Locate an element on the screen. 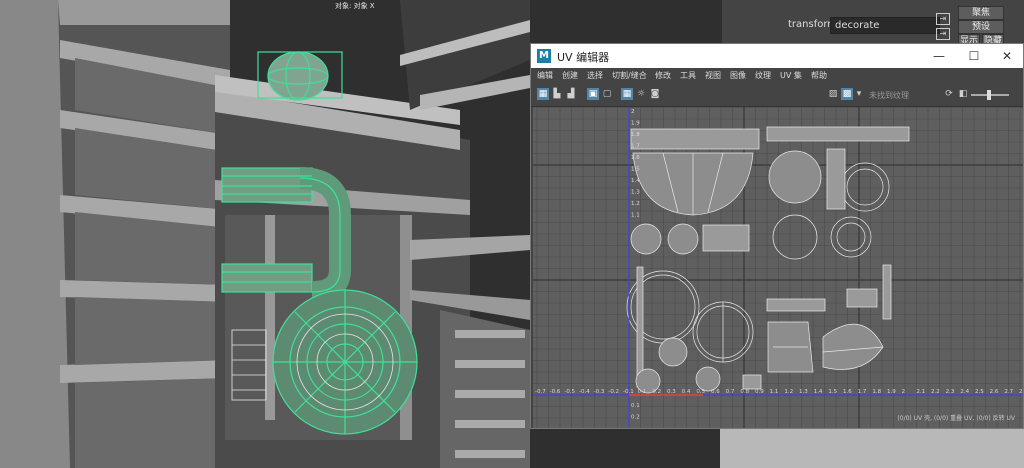  menu-edit: 编辑 is located at coordinates (545, 75).